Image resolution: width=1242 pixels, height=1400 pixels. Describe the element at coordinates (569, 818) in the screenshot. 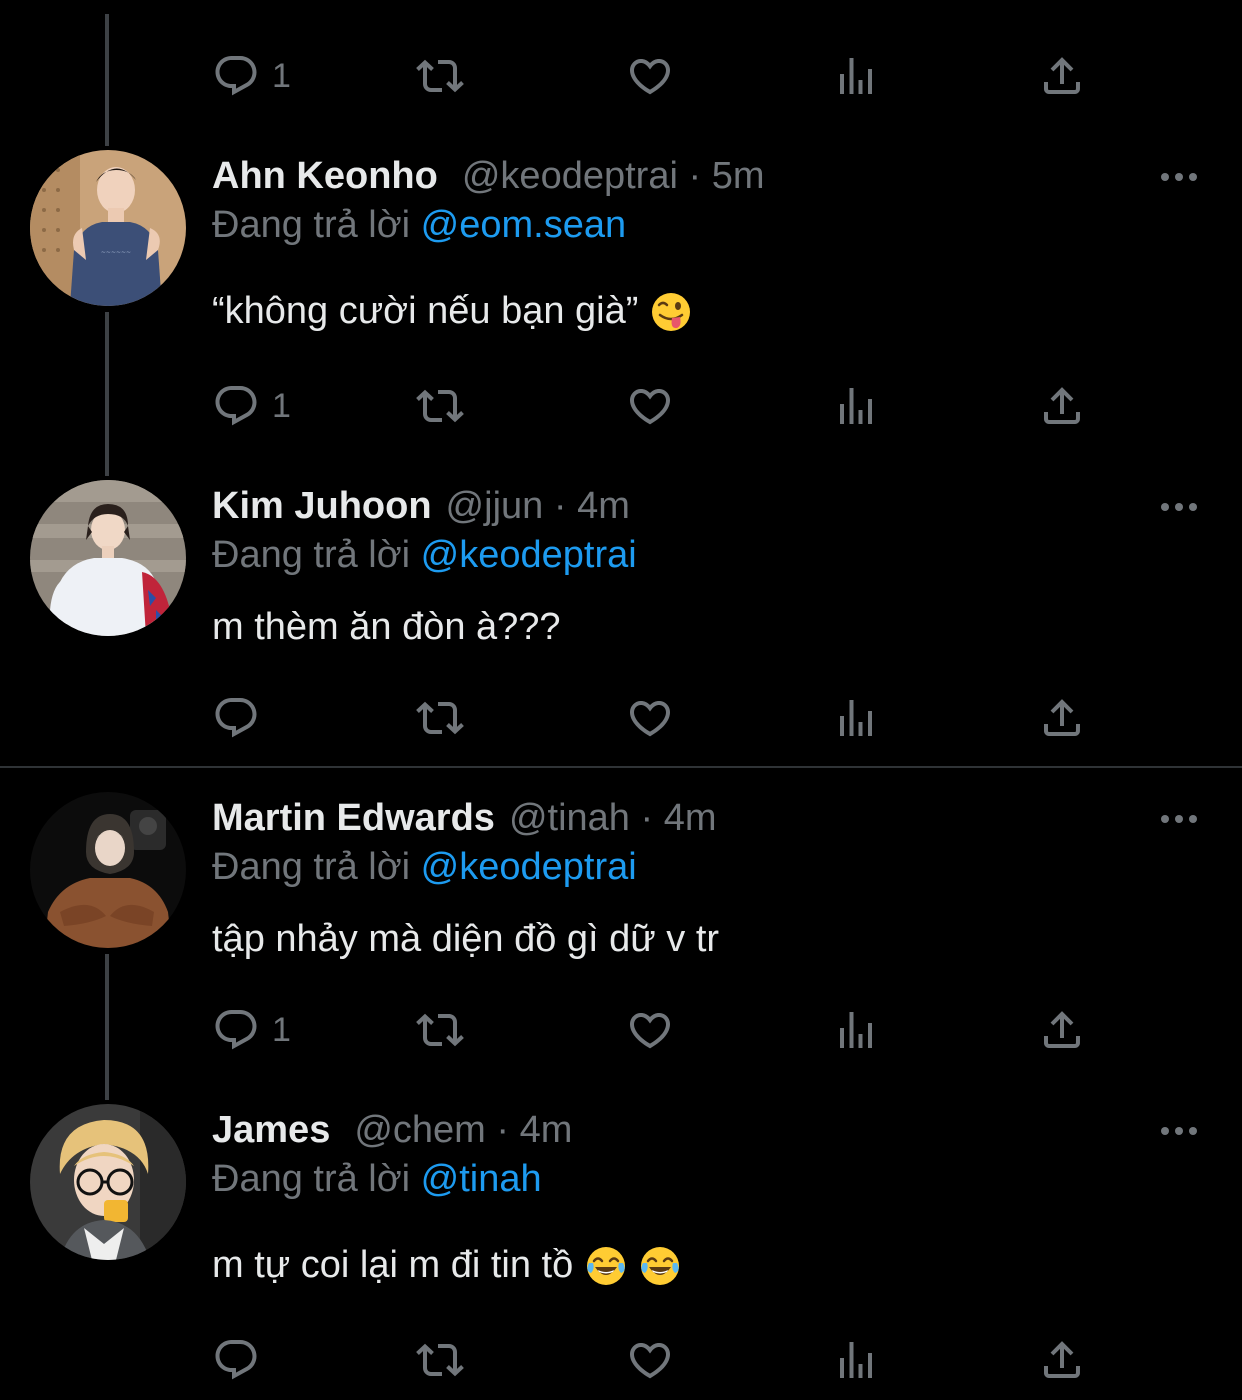

I see `handle: @tinah` at that location.